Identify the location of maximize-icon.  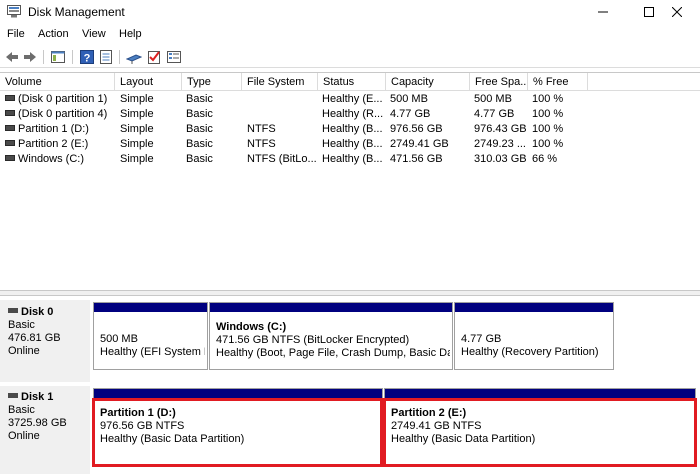
(649, 12).